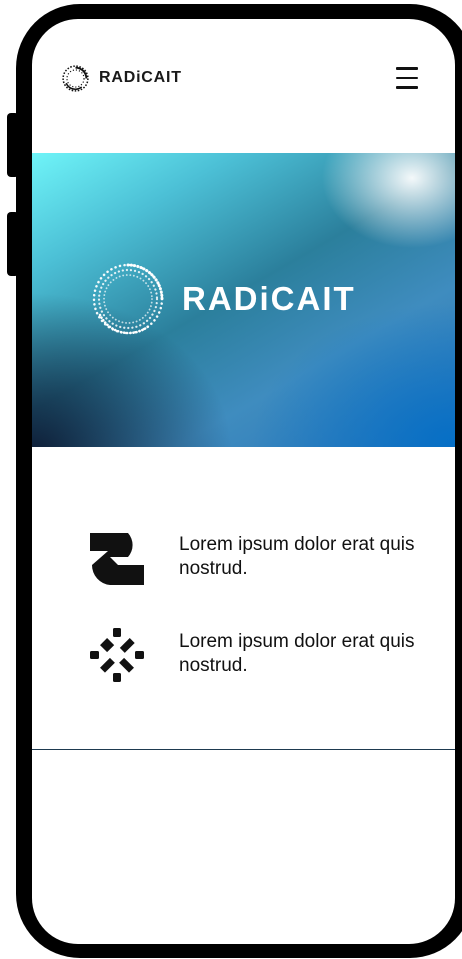 Image resolution: width=462 pixels, height=959 pixels. I want to click on site-header: RADiCAIT, so click(243, 86).